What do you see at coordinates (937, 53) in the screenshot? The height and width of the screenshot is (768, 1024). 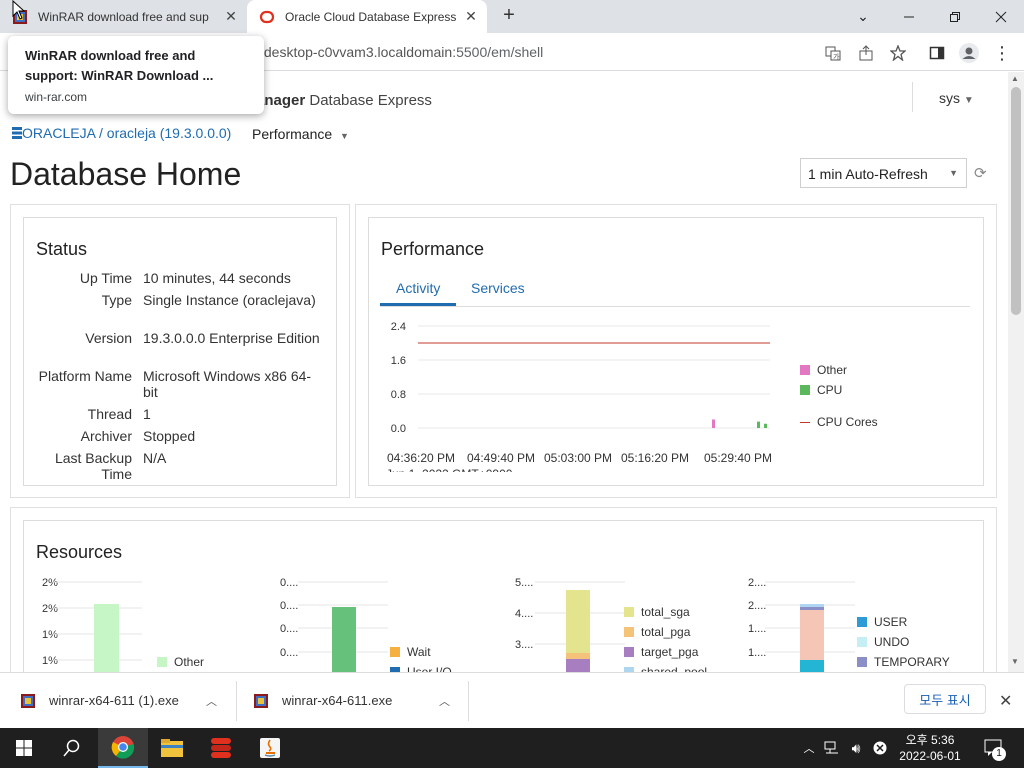 I see `side-panel-icon` at bounding box center [937, 53].